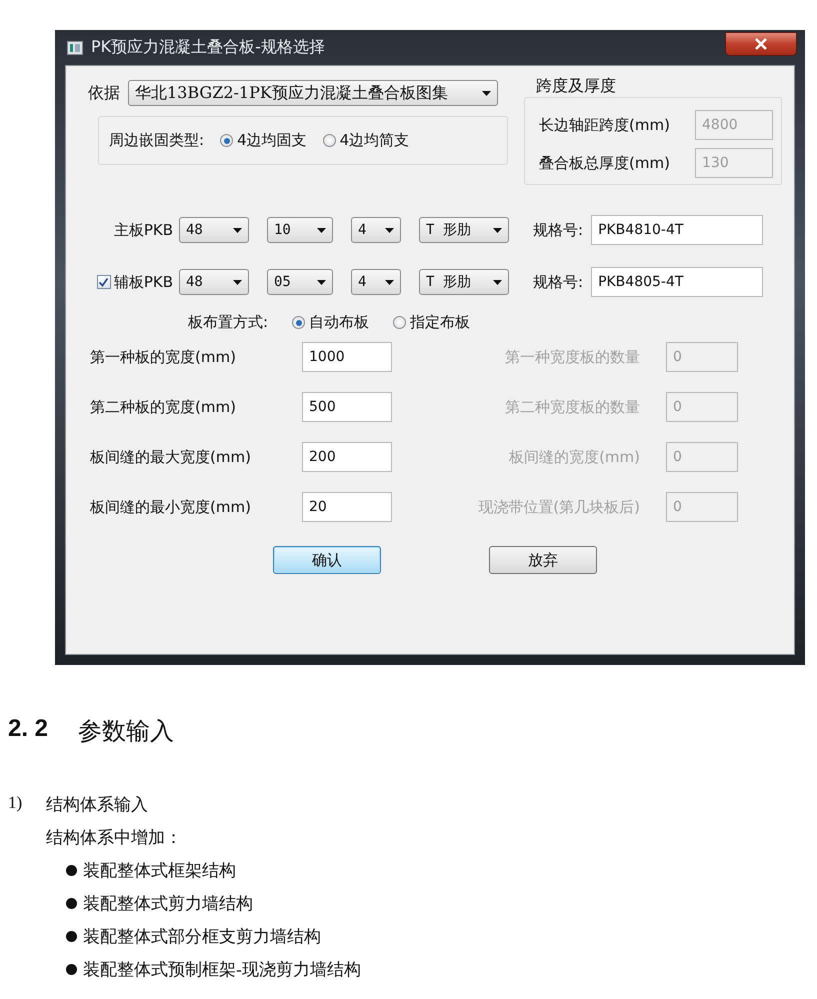 The image size is (817, 999). I want to click on item-number: 1), so click(15, 803).